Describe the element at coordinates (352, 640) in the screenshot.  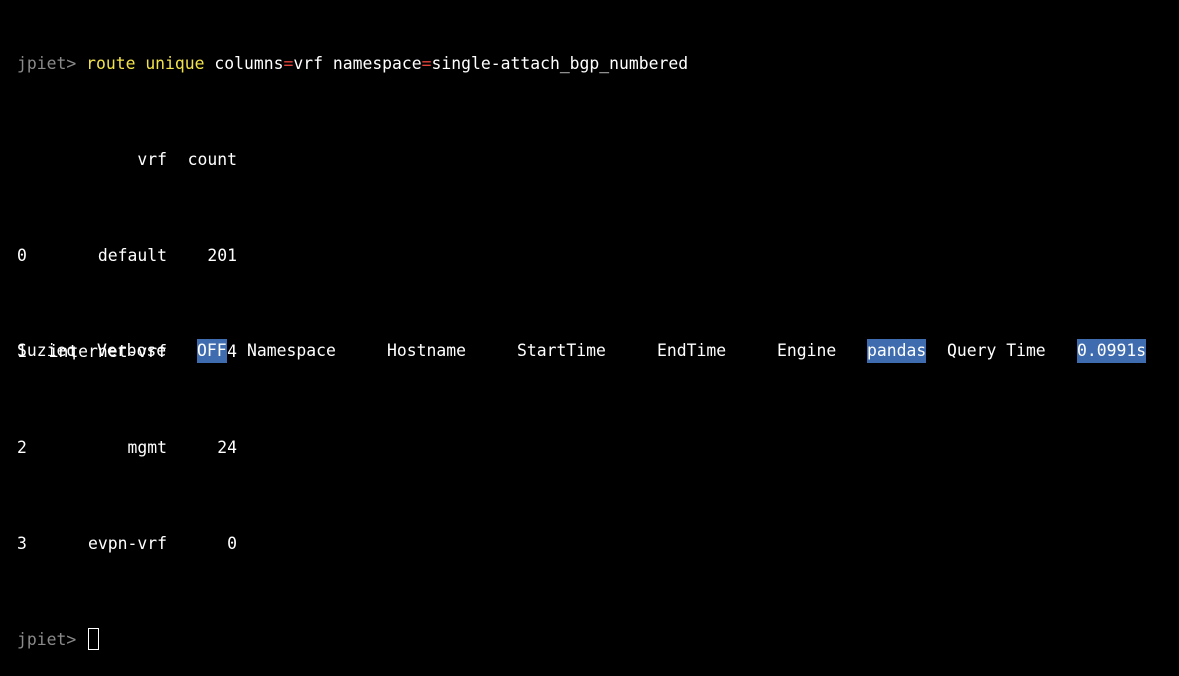
I see `input-line: jpiet>` at that location.